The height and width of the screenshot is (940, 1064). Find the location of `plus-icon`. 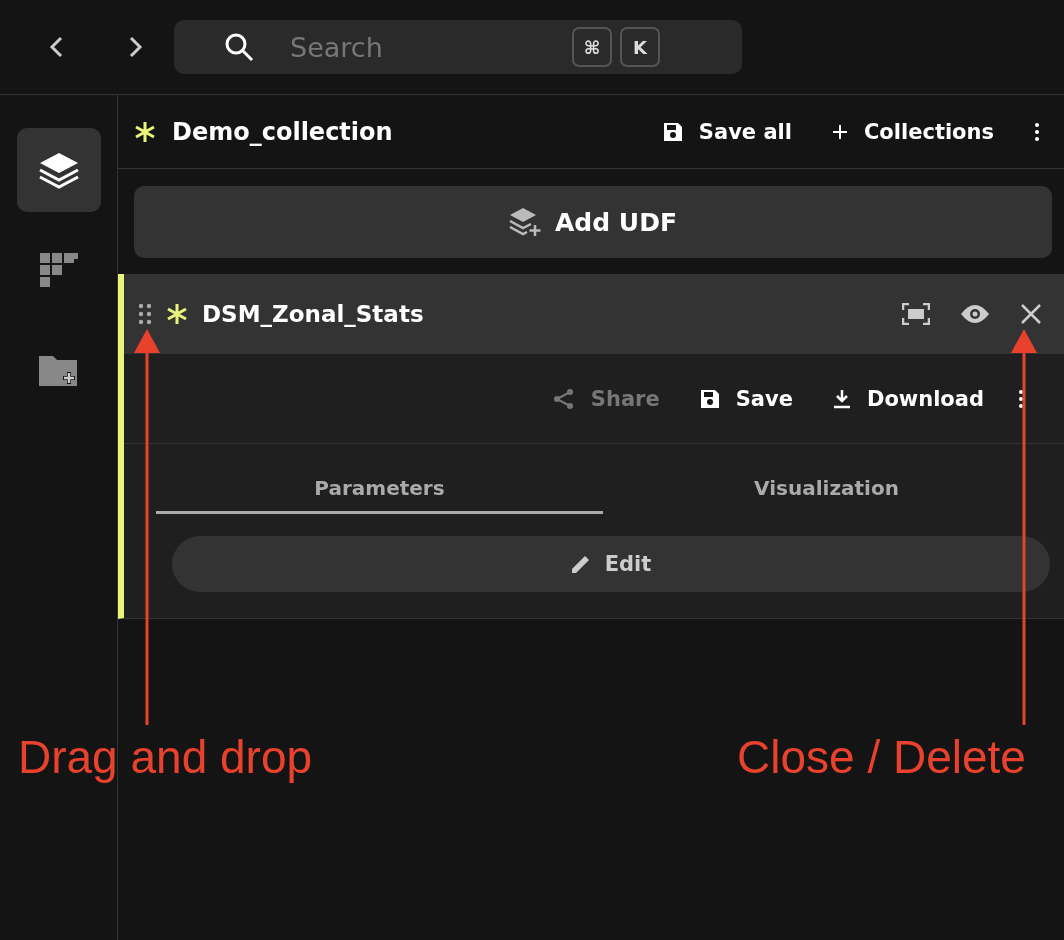

plus-icon is located at coordinates (839, 131).